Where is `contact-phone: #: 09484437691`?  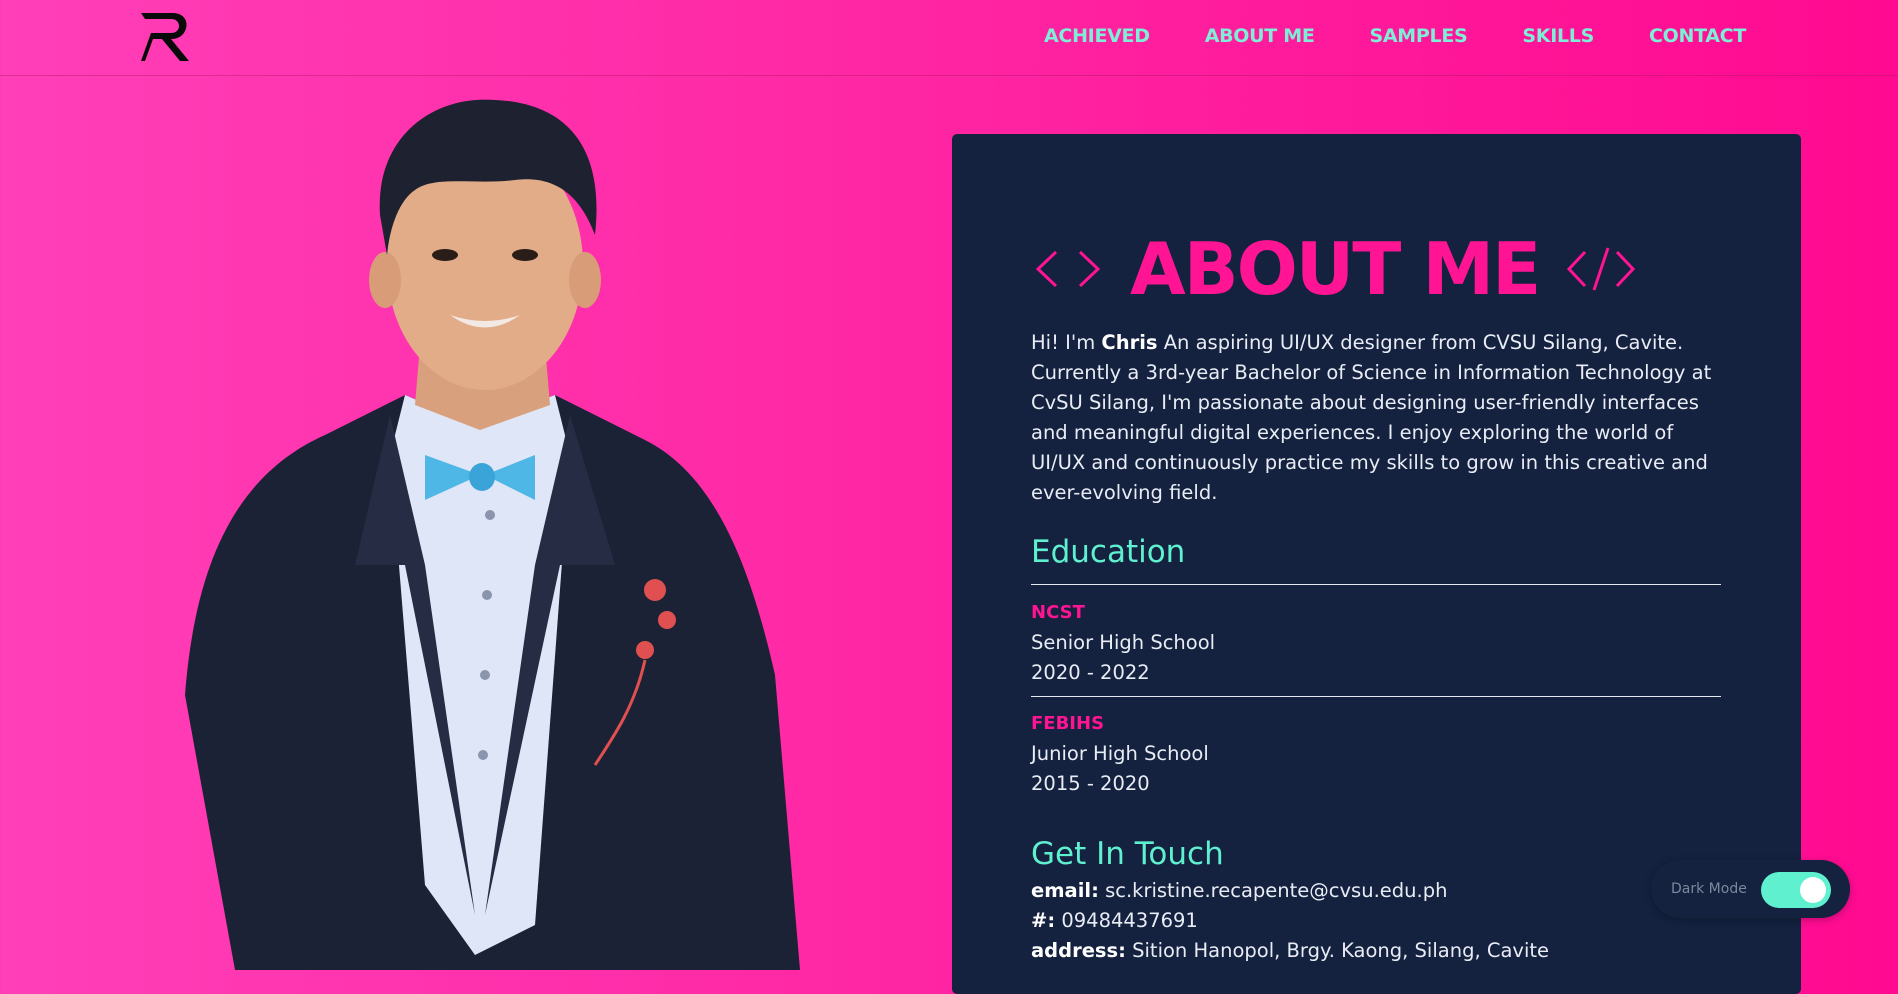 contact-phone: #: 09484437691 is located at coordinates (1290, 921).